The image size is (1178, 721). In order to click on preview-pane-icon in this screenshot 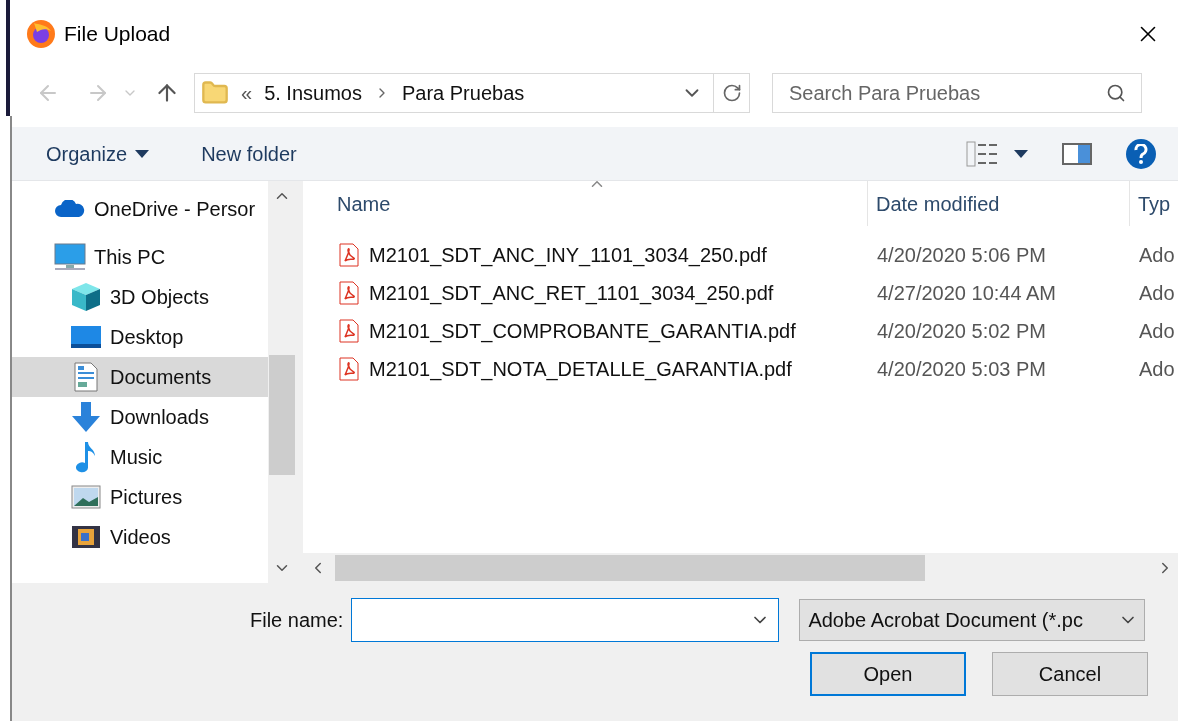, I will do `click(1077, 153)`.